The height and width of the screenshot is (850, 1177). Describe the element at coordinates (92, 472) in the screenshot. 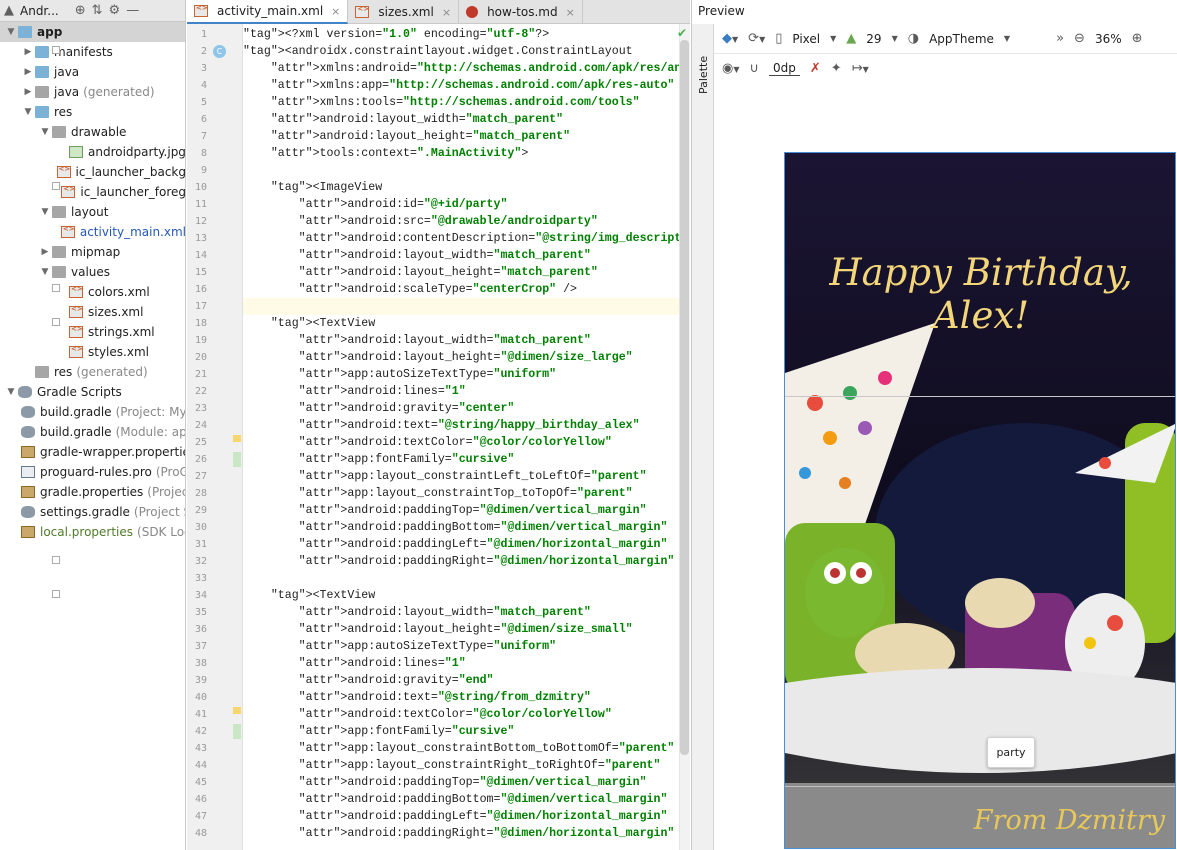

I see `tree-item-proguard: proguard-rules.pro (ProG` at that location.